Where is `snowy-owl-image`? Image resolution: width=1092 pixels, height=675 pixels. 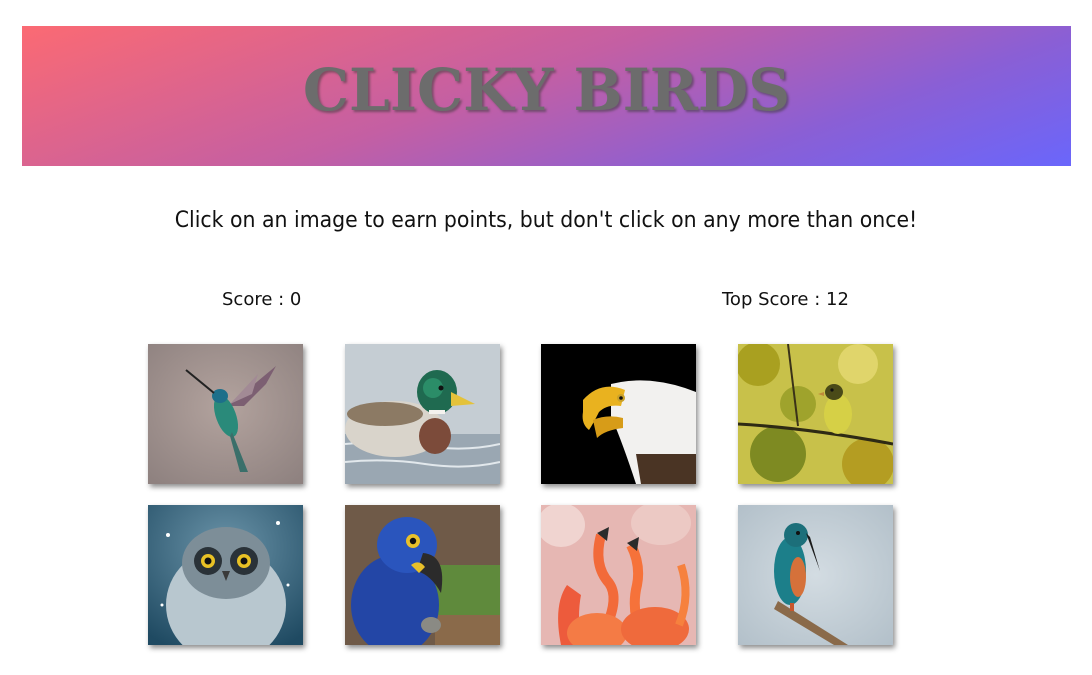 snowy-owl-image is located at coordinates (225, 575).